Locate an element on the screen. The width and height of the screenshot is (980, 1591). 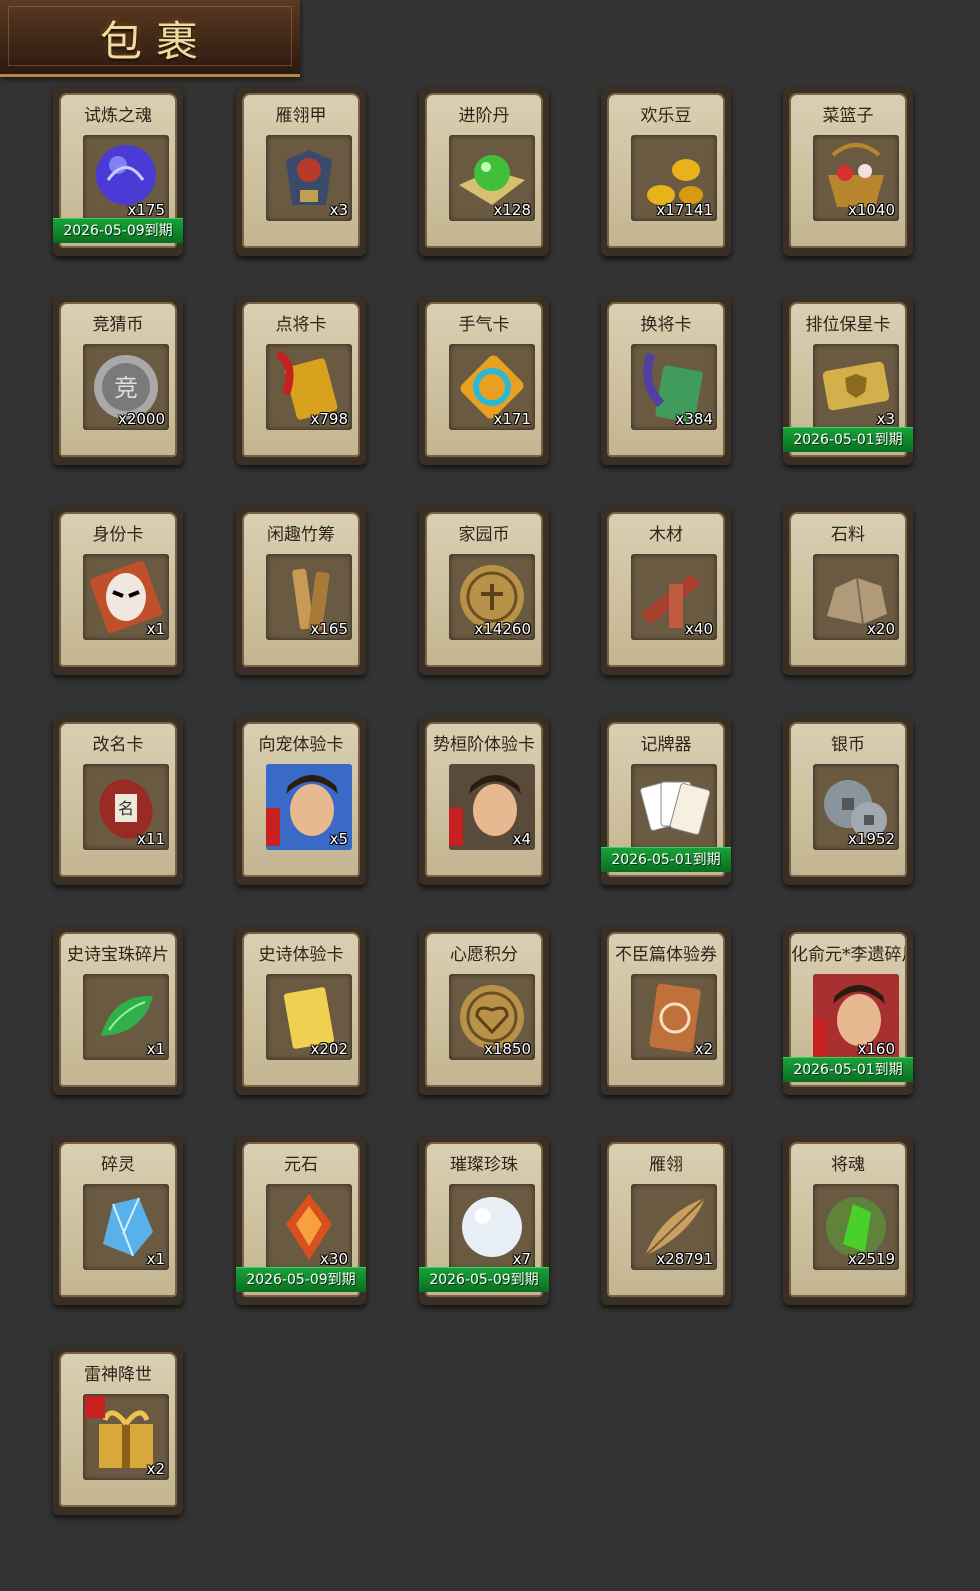
item-card-frame: 点将卡 x798 is located at coordinates (301, 379).